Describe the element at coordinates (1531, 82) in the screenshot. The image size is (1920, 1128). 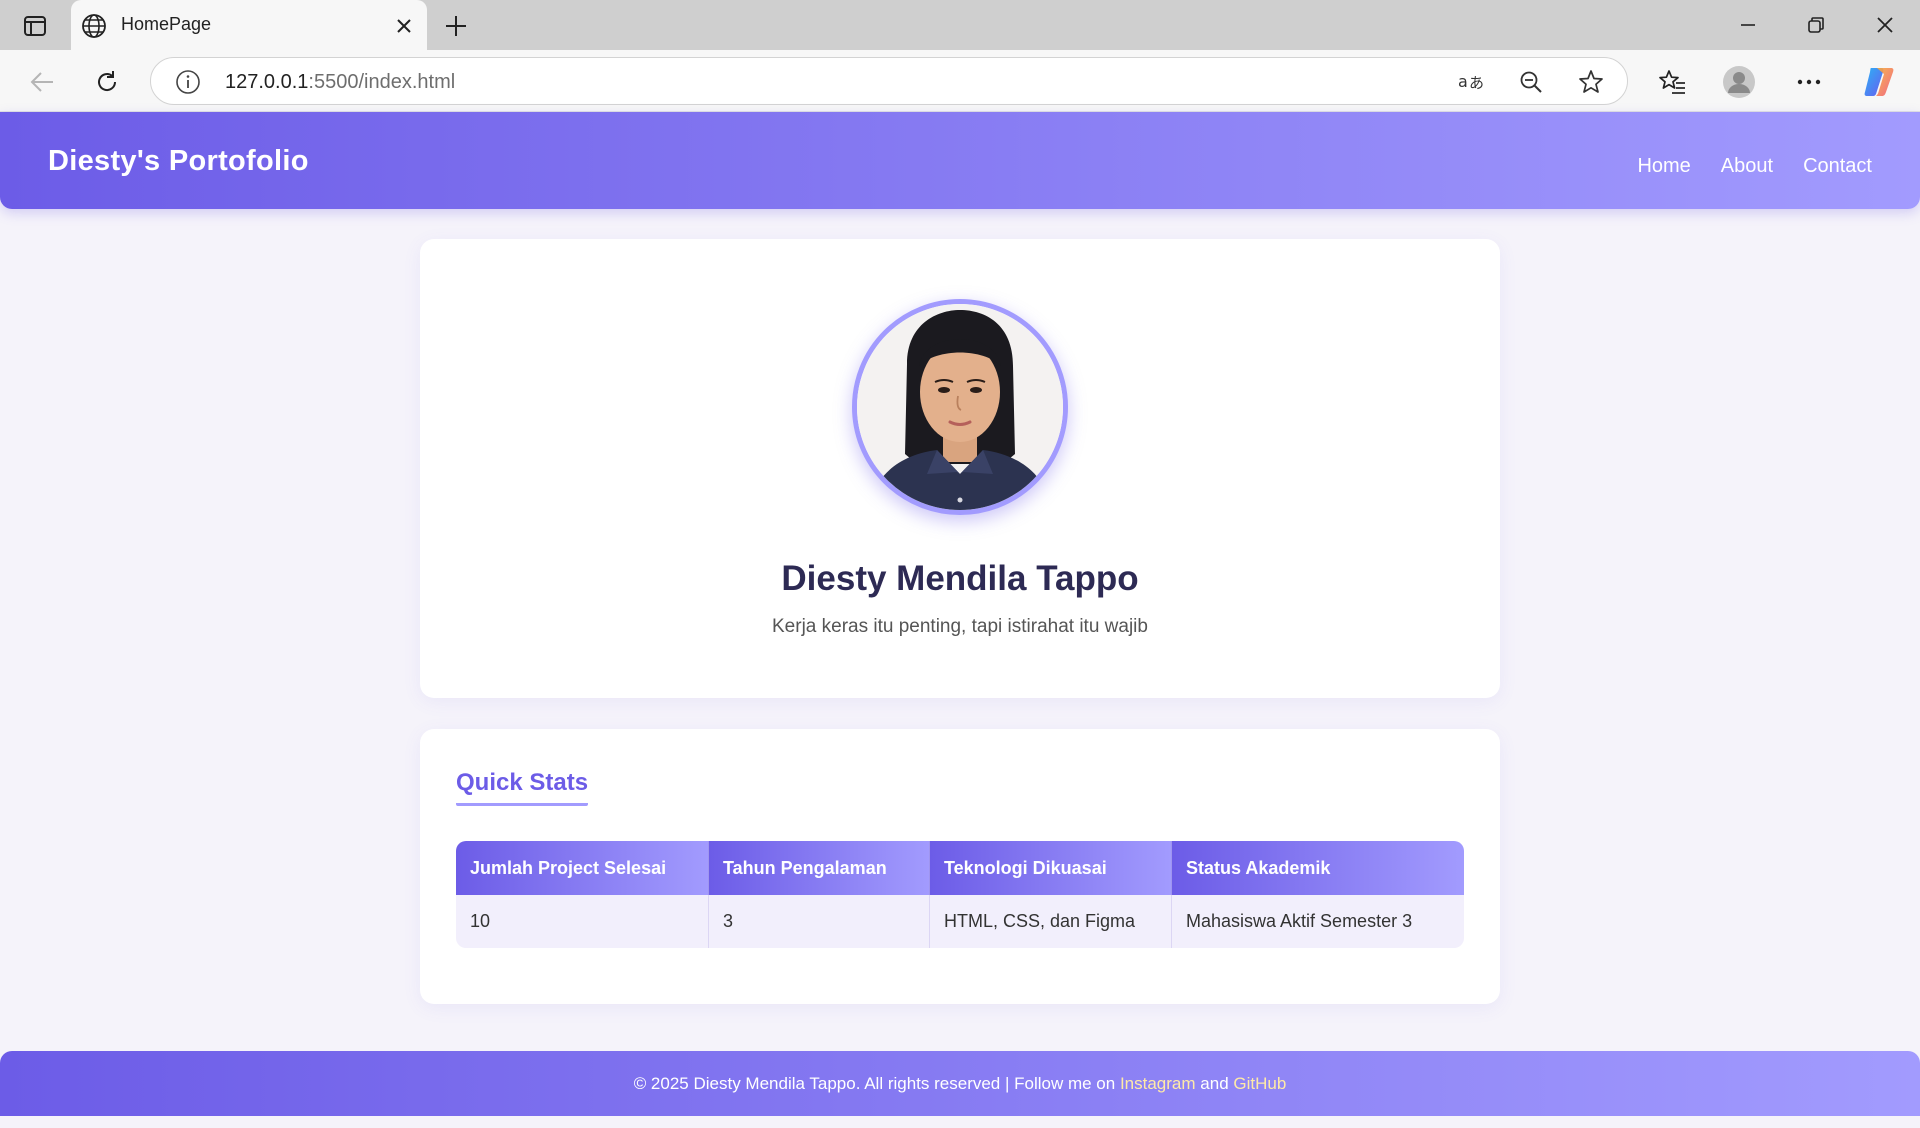
I see `zoom-out-icon` at that location.